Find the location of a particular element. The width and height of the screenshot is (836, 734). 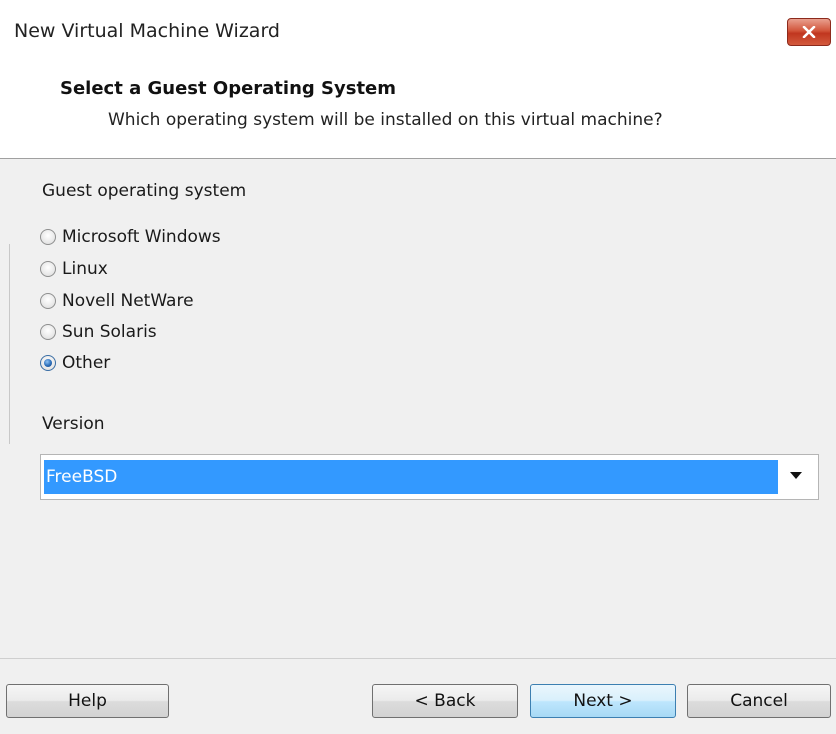

help-button: Help is located at coordinates (87, 701).